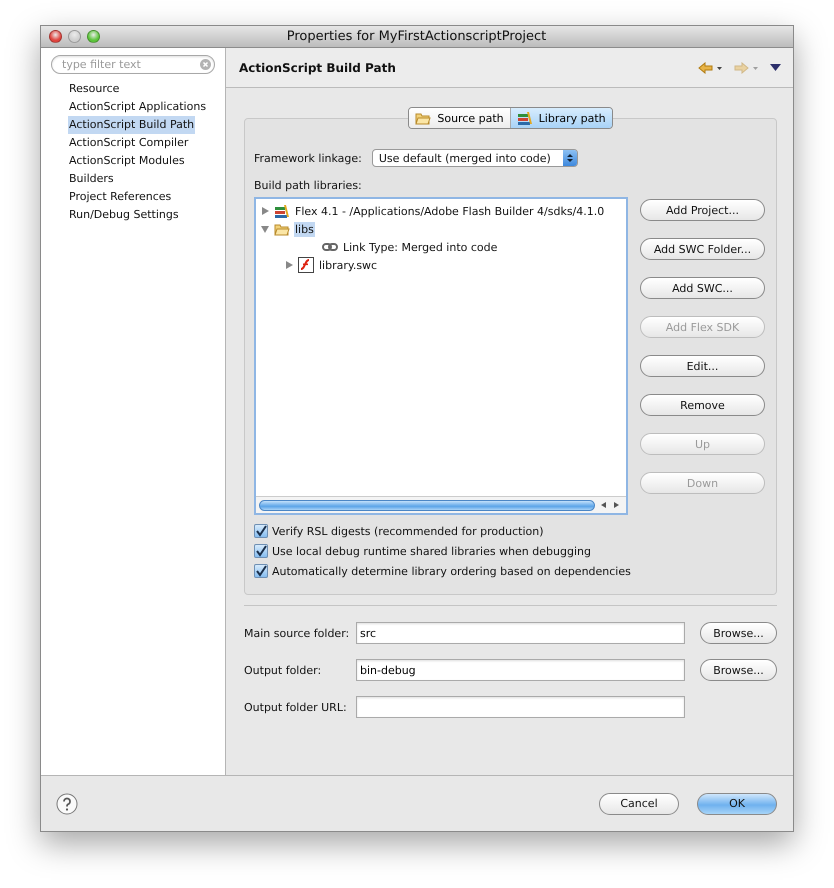 The height and width of the screenshot is (888, 834). I want to click on checkbox-label: Automatically determine library ordering based on dependencies, so click(451, 571).